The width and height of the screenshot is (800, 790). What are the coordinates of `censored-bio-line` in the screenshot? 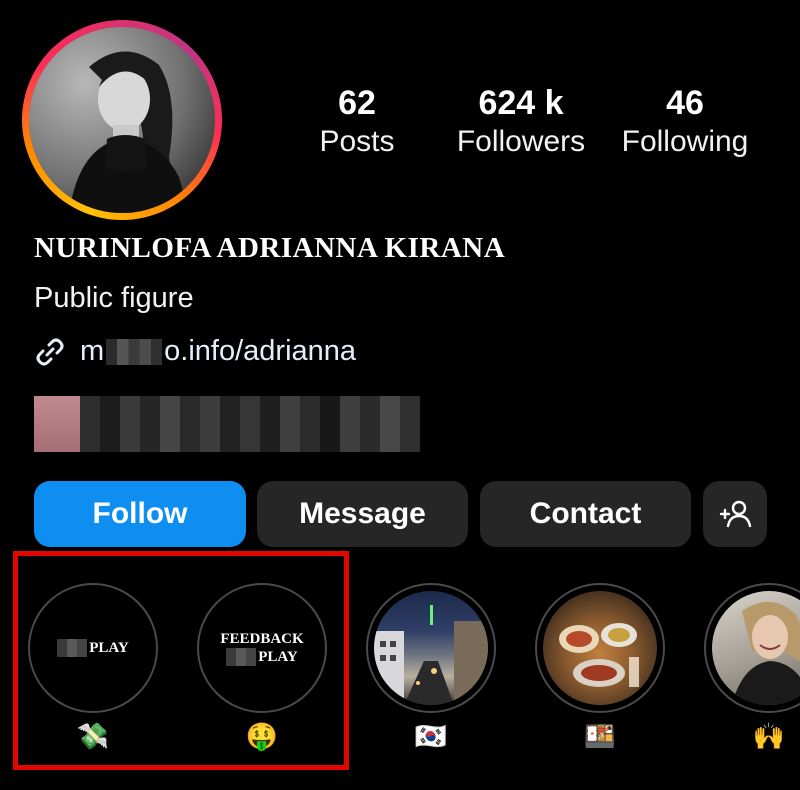 It's located at (227, 424).